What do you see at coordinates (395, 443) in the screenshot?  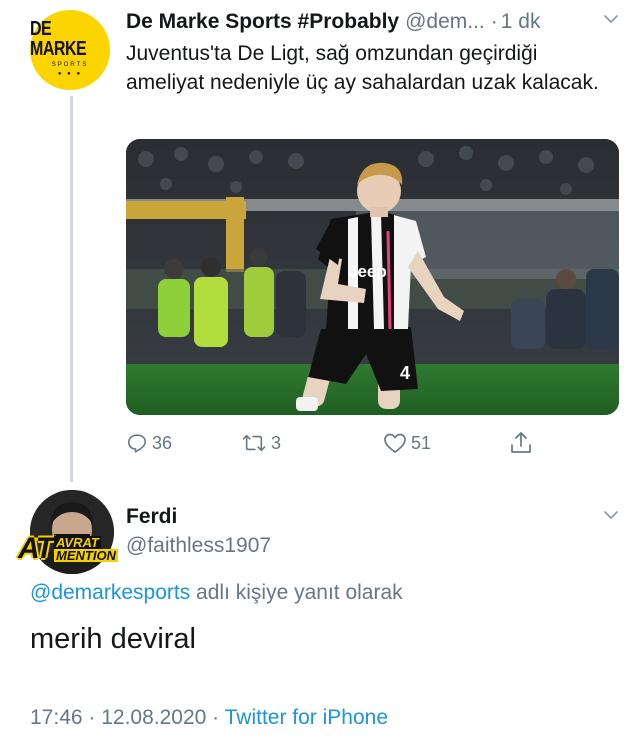 I see `like-icon` at bounding box center [395, 443].